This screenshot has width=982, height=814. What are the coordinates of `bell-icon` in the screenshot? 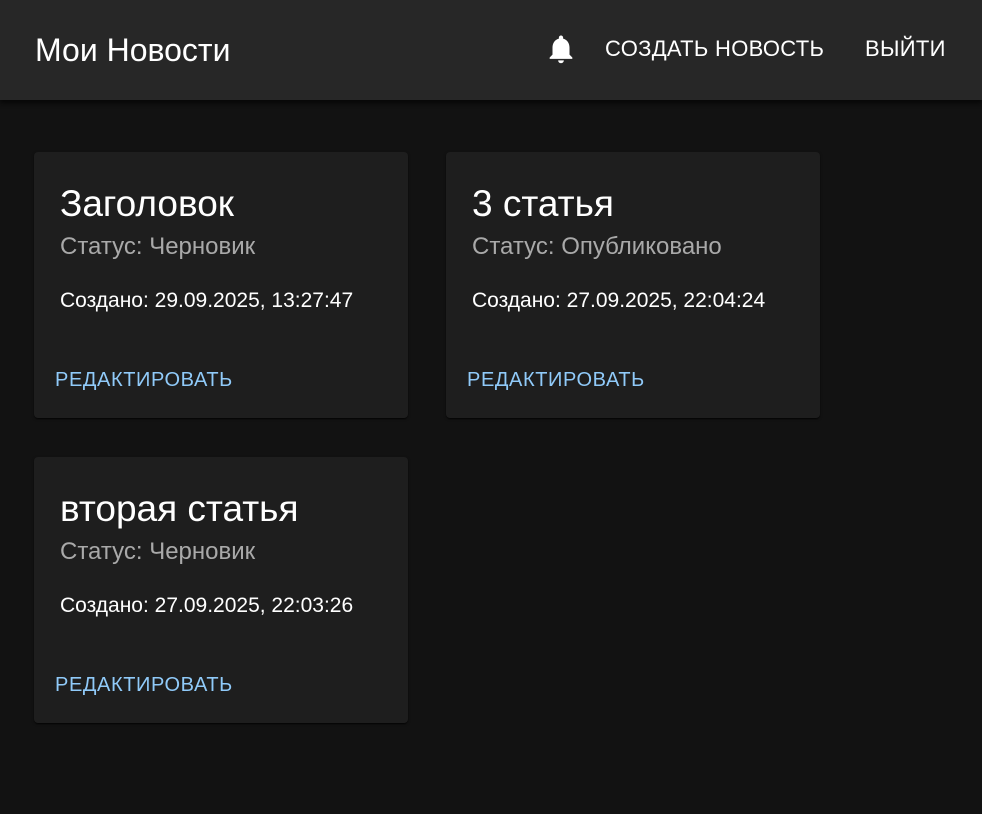 It's located at (561, 49).